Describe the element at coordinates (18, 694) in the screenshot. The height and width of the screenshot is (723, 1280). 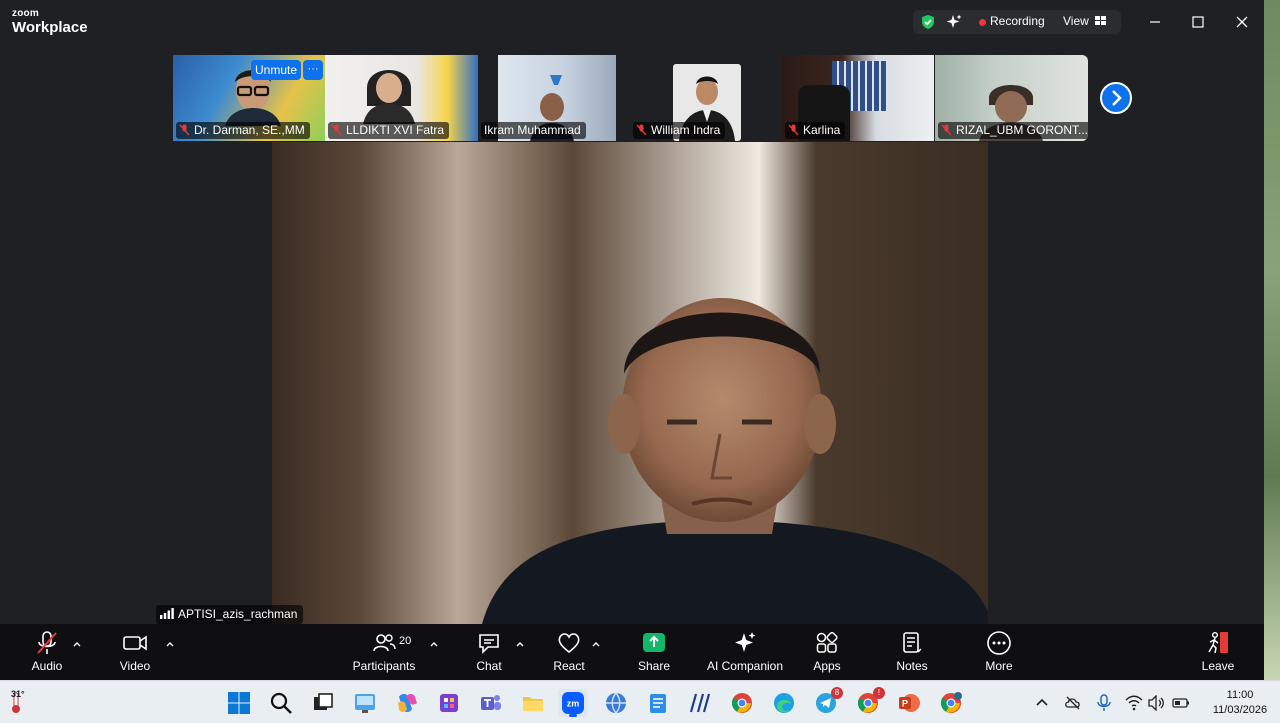
I see `weather-temperature: 31°` at that location.